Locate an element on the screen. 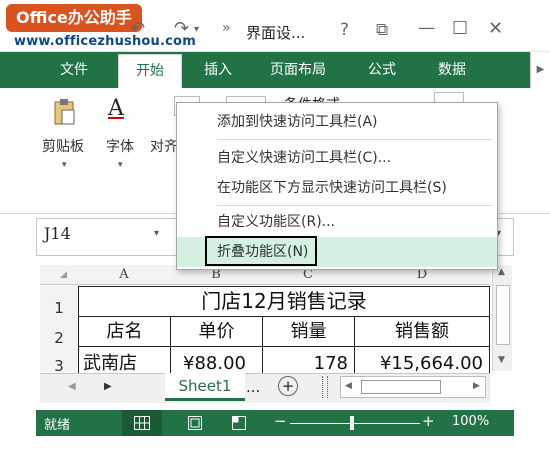 The width and height of the screenshot is (550, 455). tab-page-layout: 页面布局 is located at coordinates (298, 70).